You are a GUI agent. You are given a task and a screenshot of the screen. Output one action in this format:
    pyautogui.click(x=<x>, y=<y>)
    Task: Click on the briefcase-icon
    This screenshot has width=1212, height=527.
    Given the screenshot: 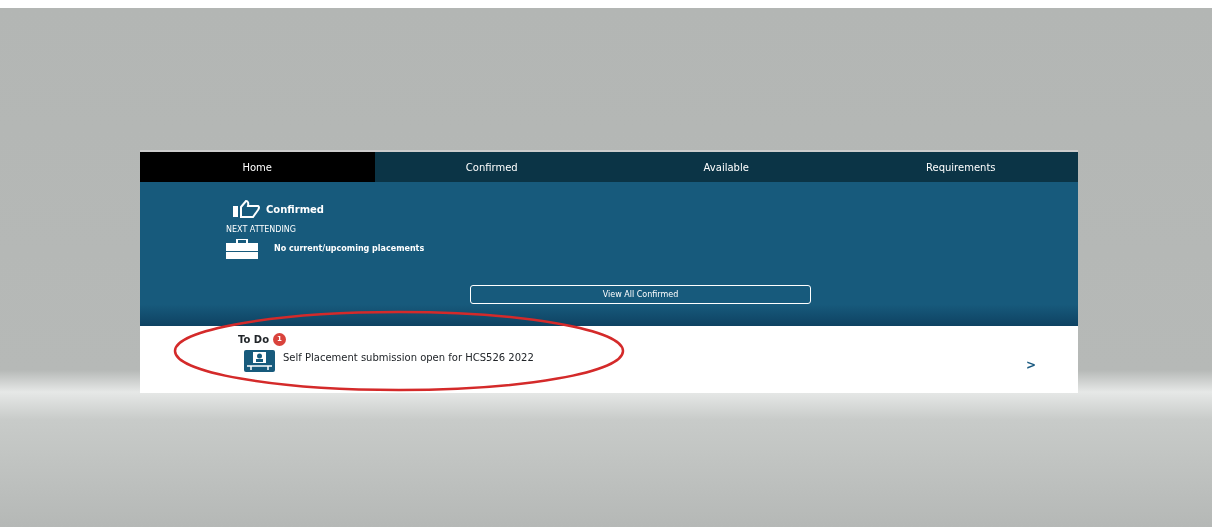 What is the action you would take?
    pyautogui.click(x=242, y=249)
    